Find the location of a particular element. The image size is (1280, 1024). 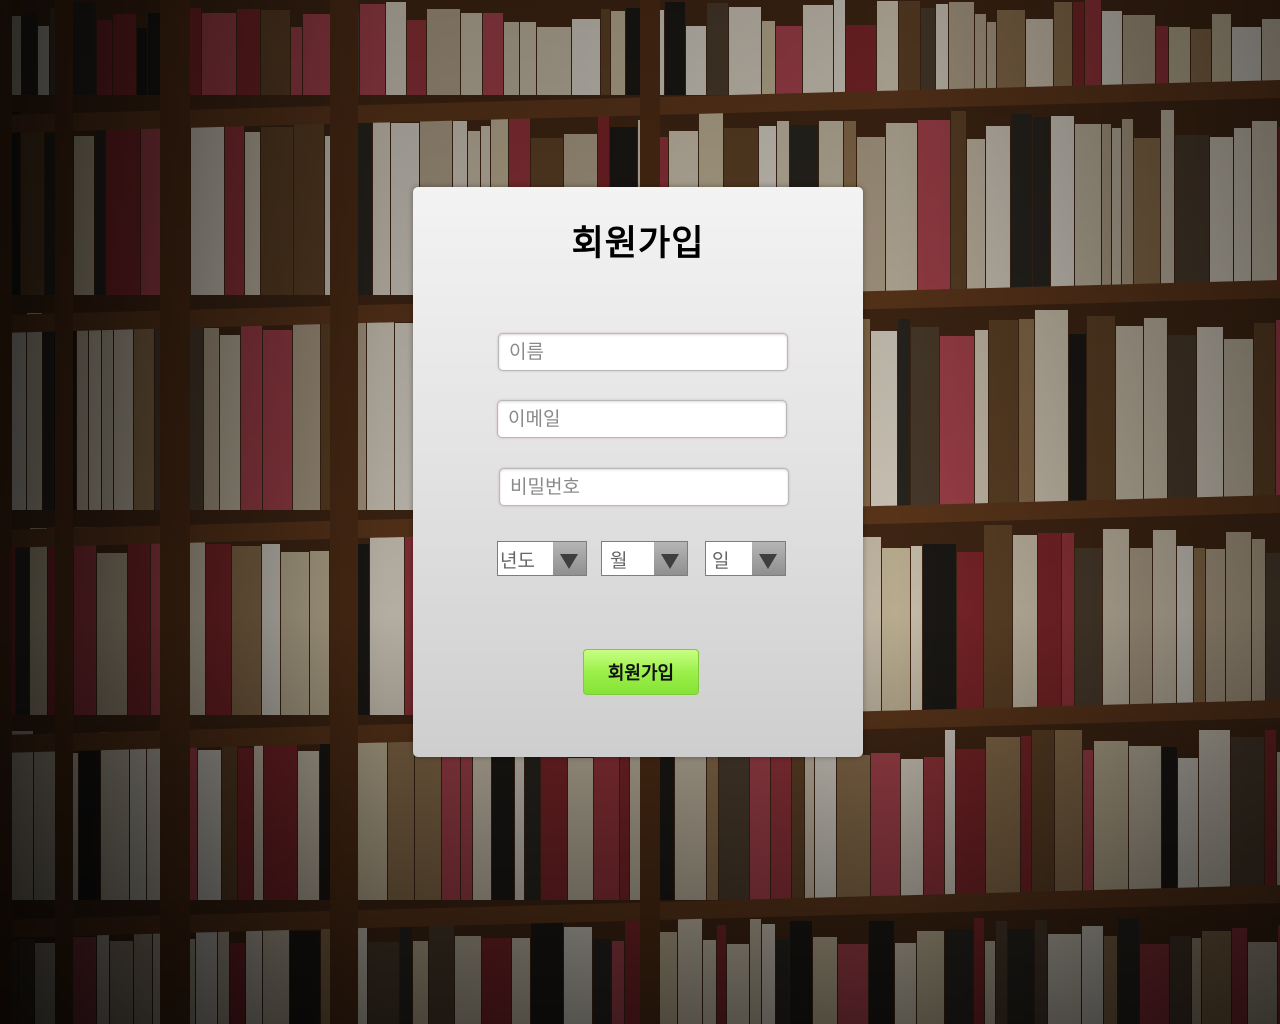

month-dropdown-button is located at coordinates (670, 558).